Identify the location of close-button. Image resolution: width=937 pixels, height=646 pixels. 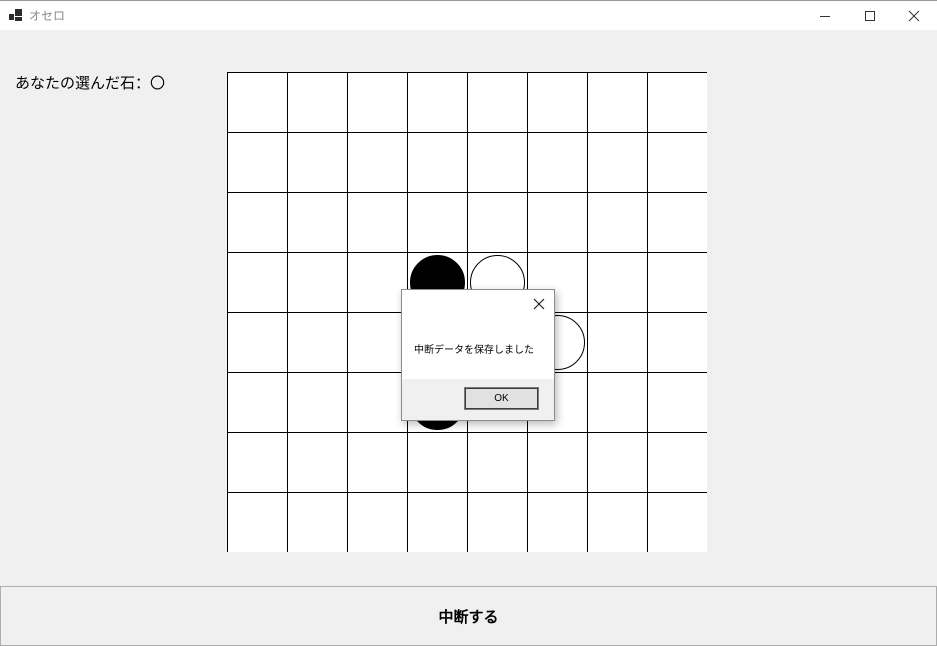
(914, 15).